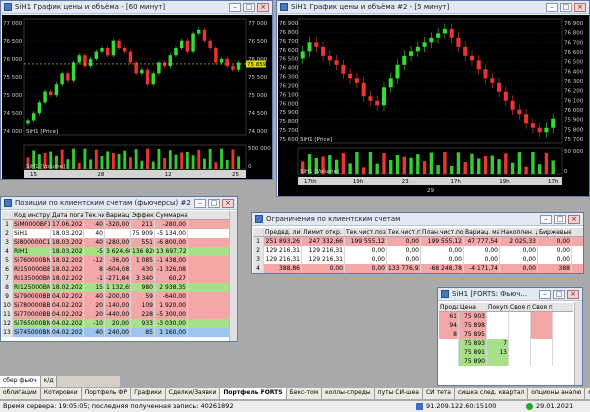  What do you see at coordinates (578, 343) in the screenshot?
I see `orderbook-scrollbar` at bounding box center [578, 343].